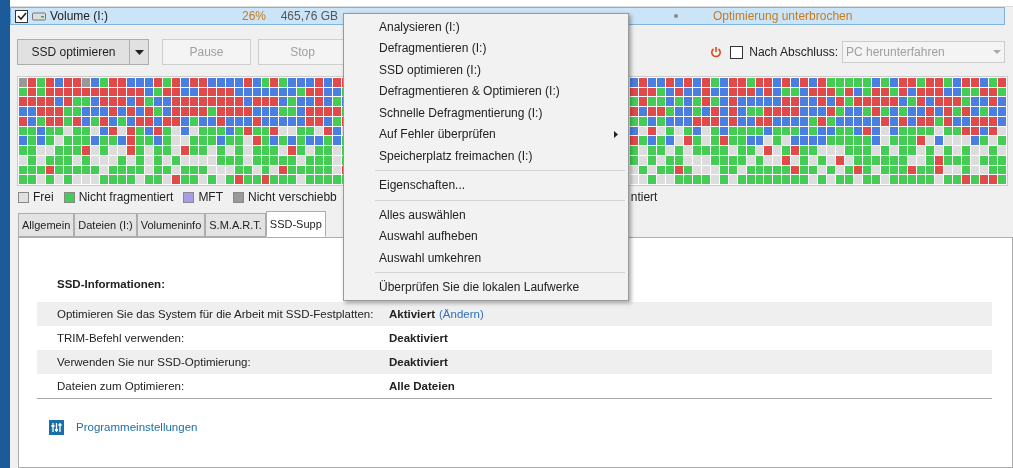  I want to click on legend-label: ntiert, so click(644, 197).